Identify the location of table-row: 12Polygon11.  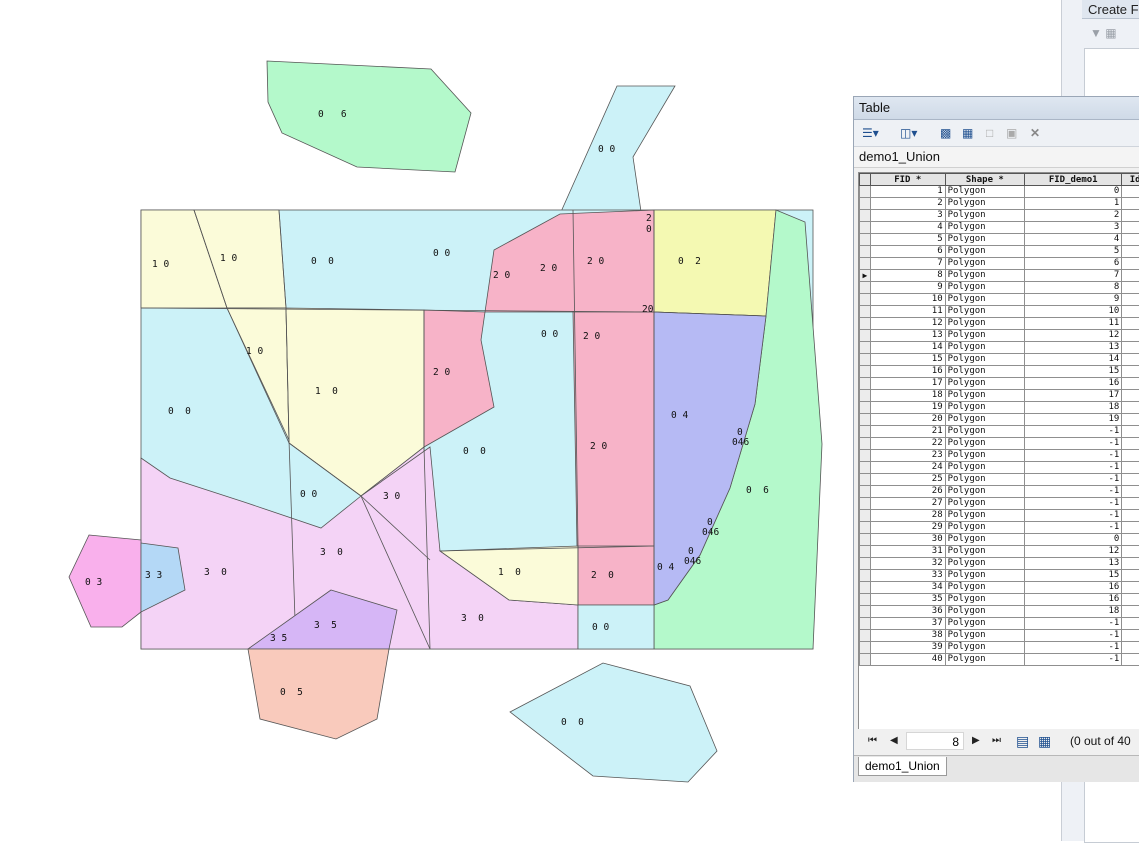
(999, 324).